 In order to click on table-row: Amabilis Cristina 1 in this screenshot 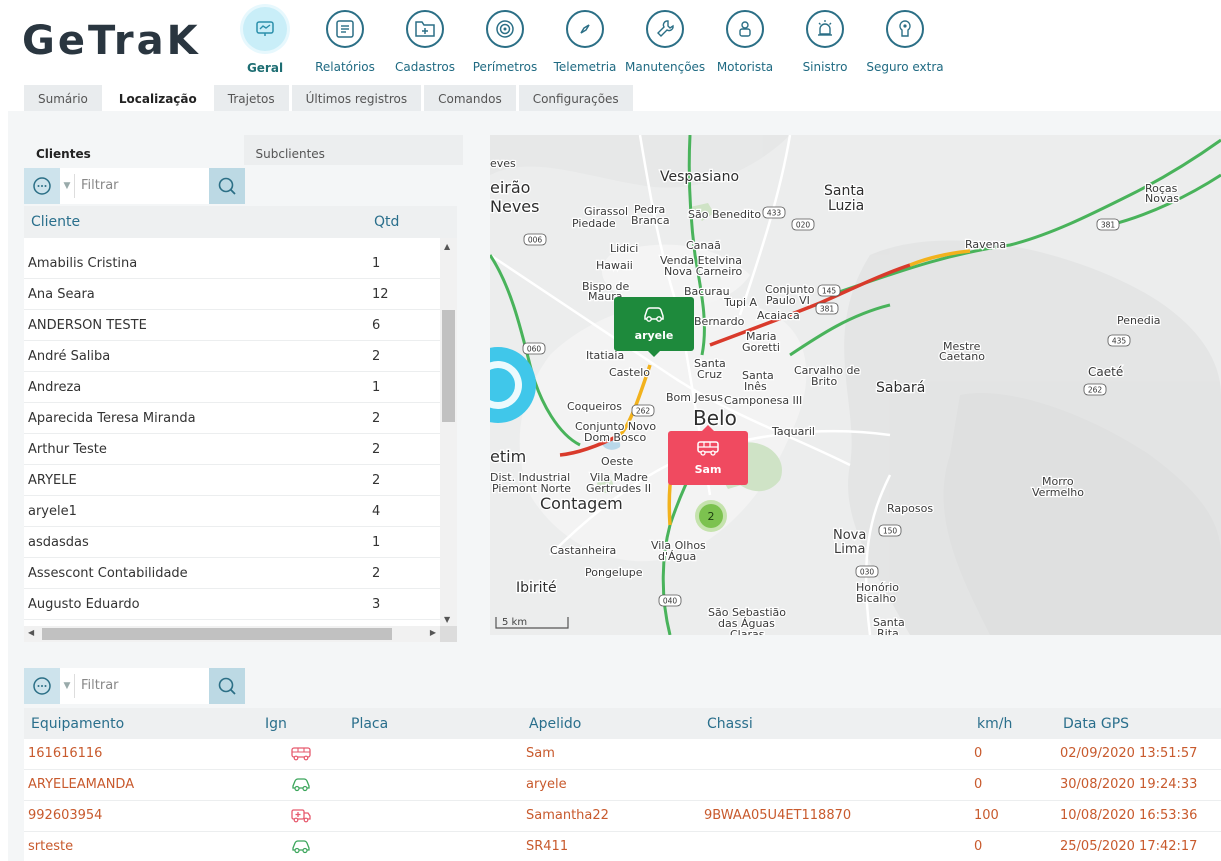, I will do `click(240, 263)`.